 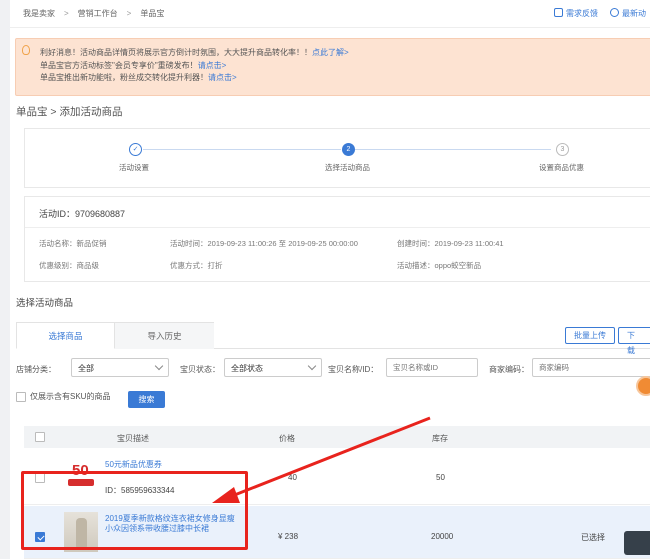 What do you see at coordinates (432, 367) in the screenshot?
I see `item-name-input` at bounding box center [432, 367].